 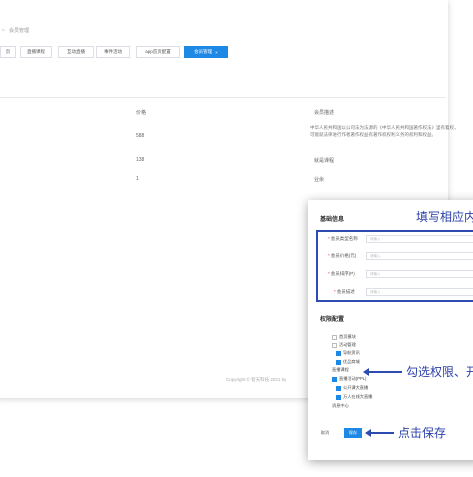 I want to click on permission-label: 导航资讯, so click(x=351, y=352).